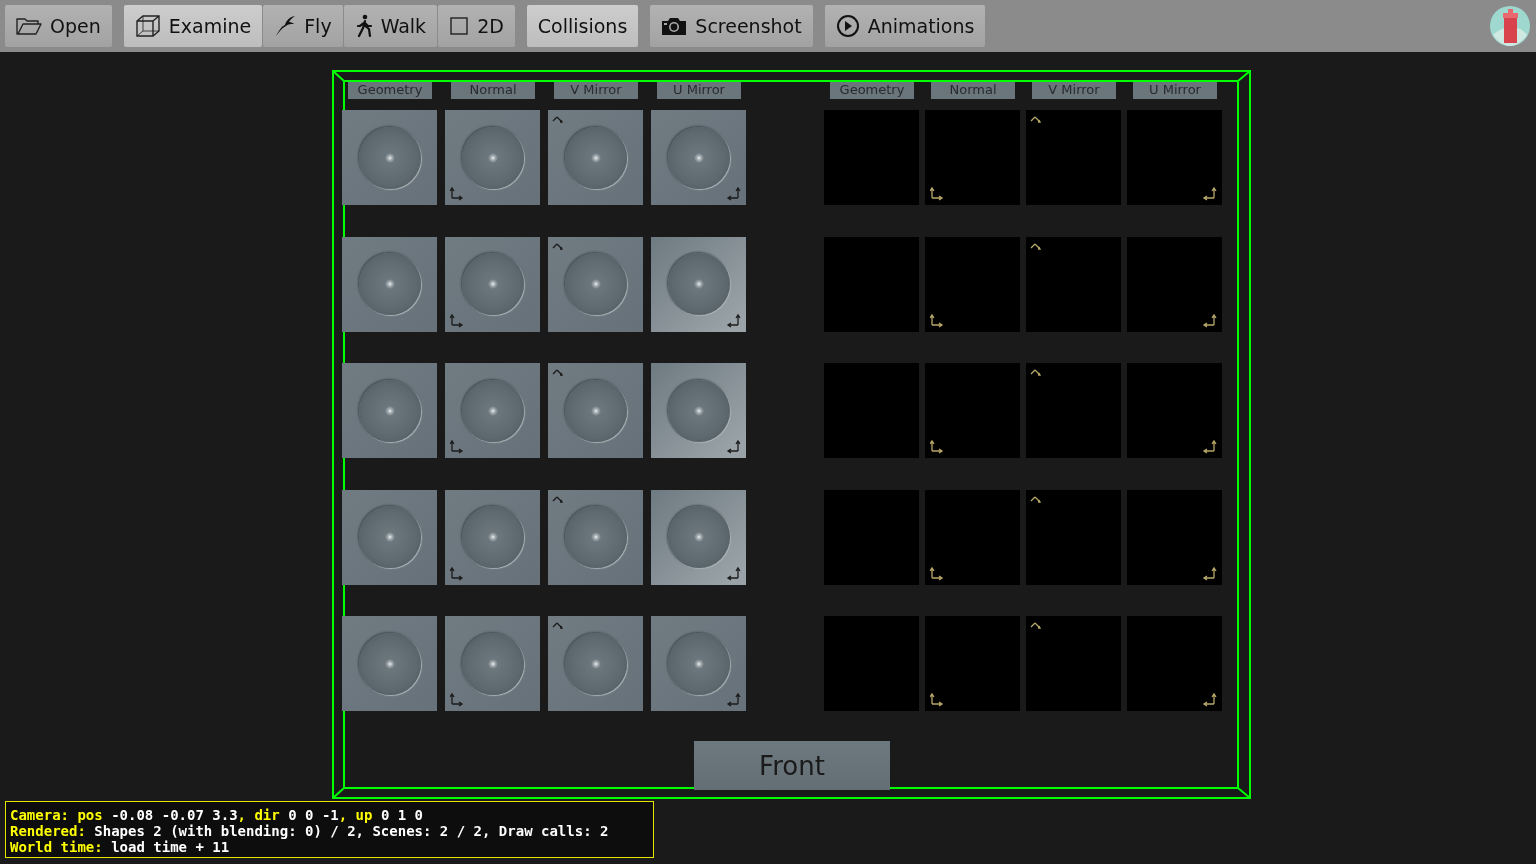 The image size is (1536, 864). What do you see at coordinates (193, 26) in the screenshot?
I see `navigation-mode-button: Examine` at bounding box center [193, 26].